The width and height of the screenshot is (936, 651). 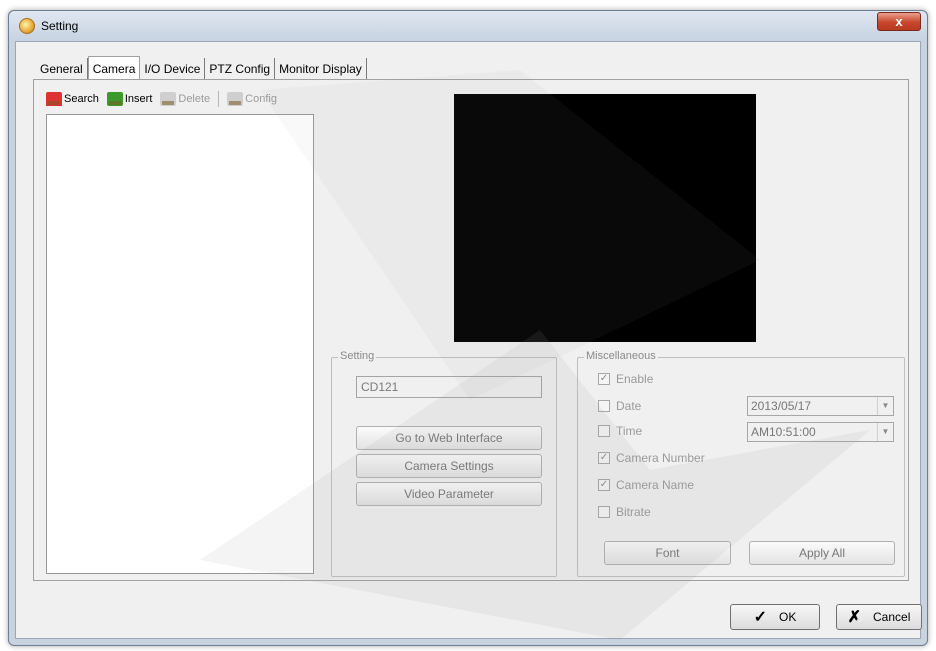 What do you see at coordinates (605, 218) in the screenshot?
I see `video-preview` at bounding box center [605, 218].